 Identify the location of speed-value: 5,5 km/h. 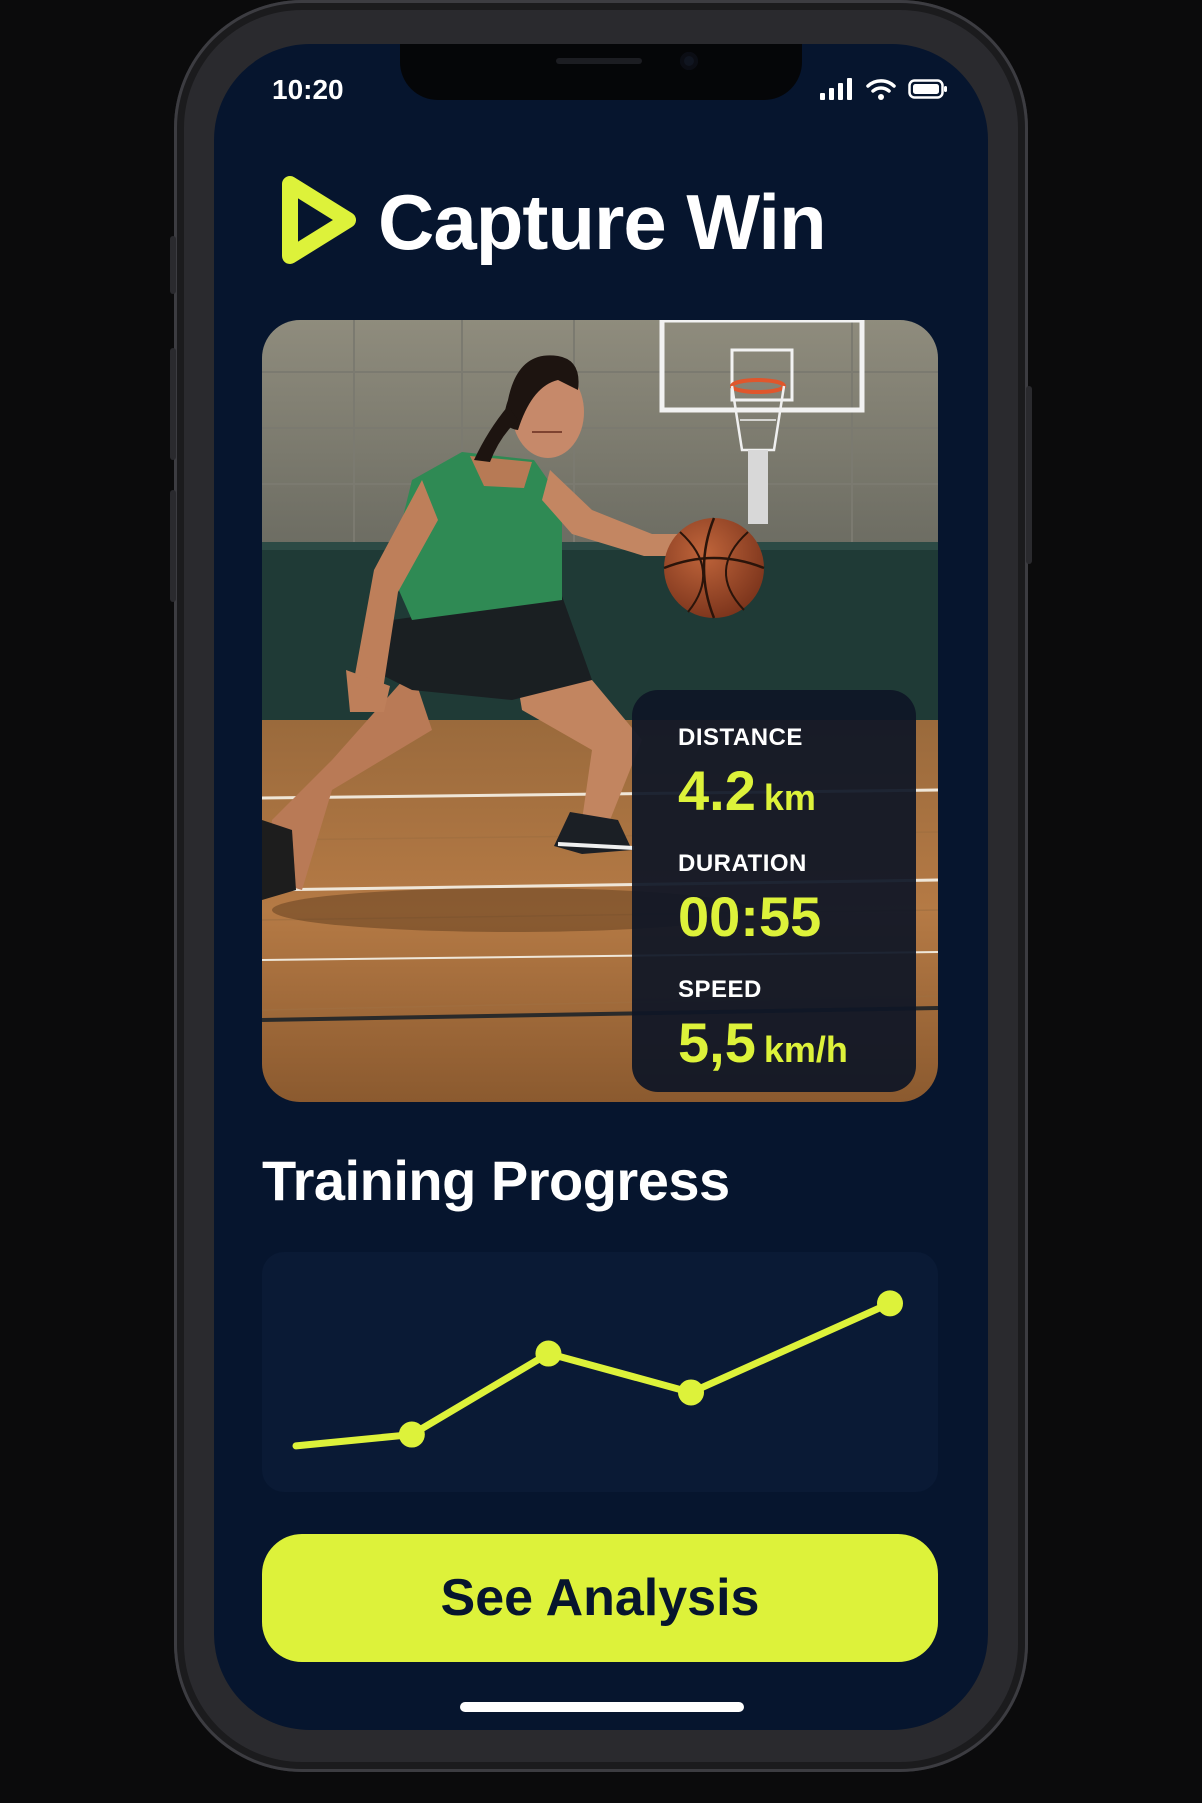
(797, 1046).